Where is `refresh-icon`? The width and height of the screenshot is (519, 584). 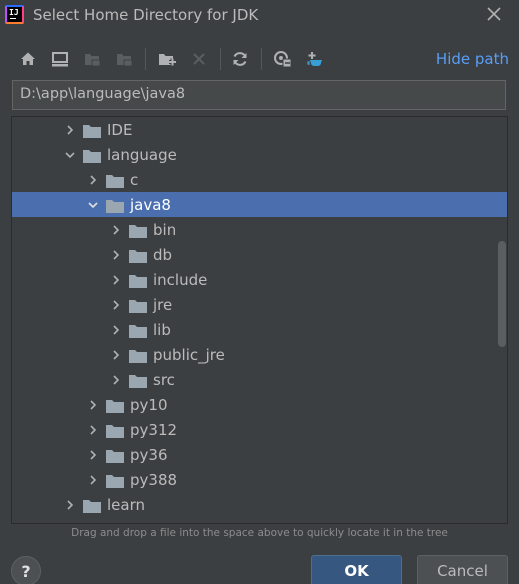
refresh-icon is located at coordinates (240, 59).